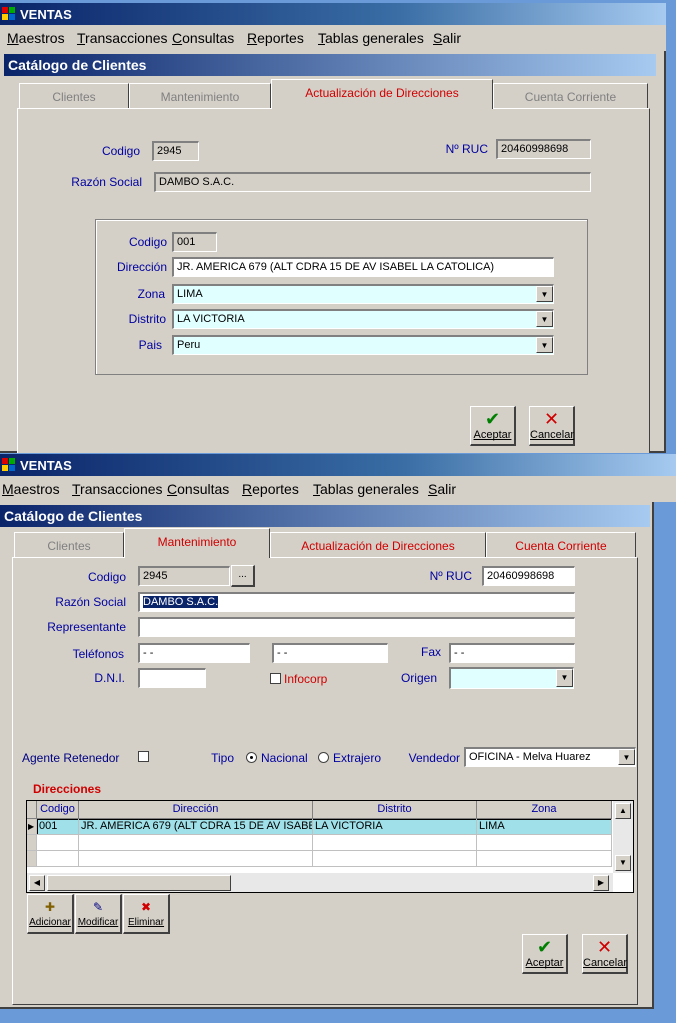  I want to click on window-title: Catálogo de Clientes, so click(325, 516).